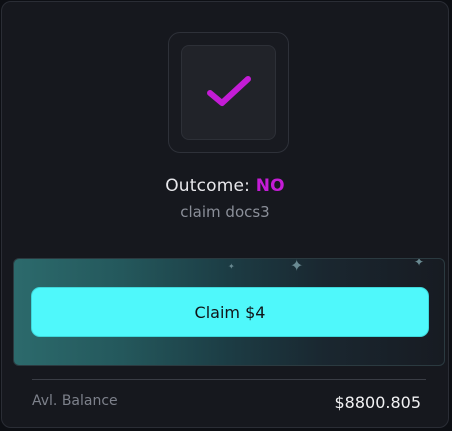 This screenshot has width=452, height=431. What do you see at coordinates (208, 186) in the screenshot?
I see `outcome-label: Outcome:` at bounding box center [208, 186].